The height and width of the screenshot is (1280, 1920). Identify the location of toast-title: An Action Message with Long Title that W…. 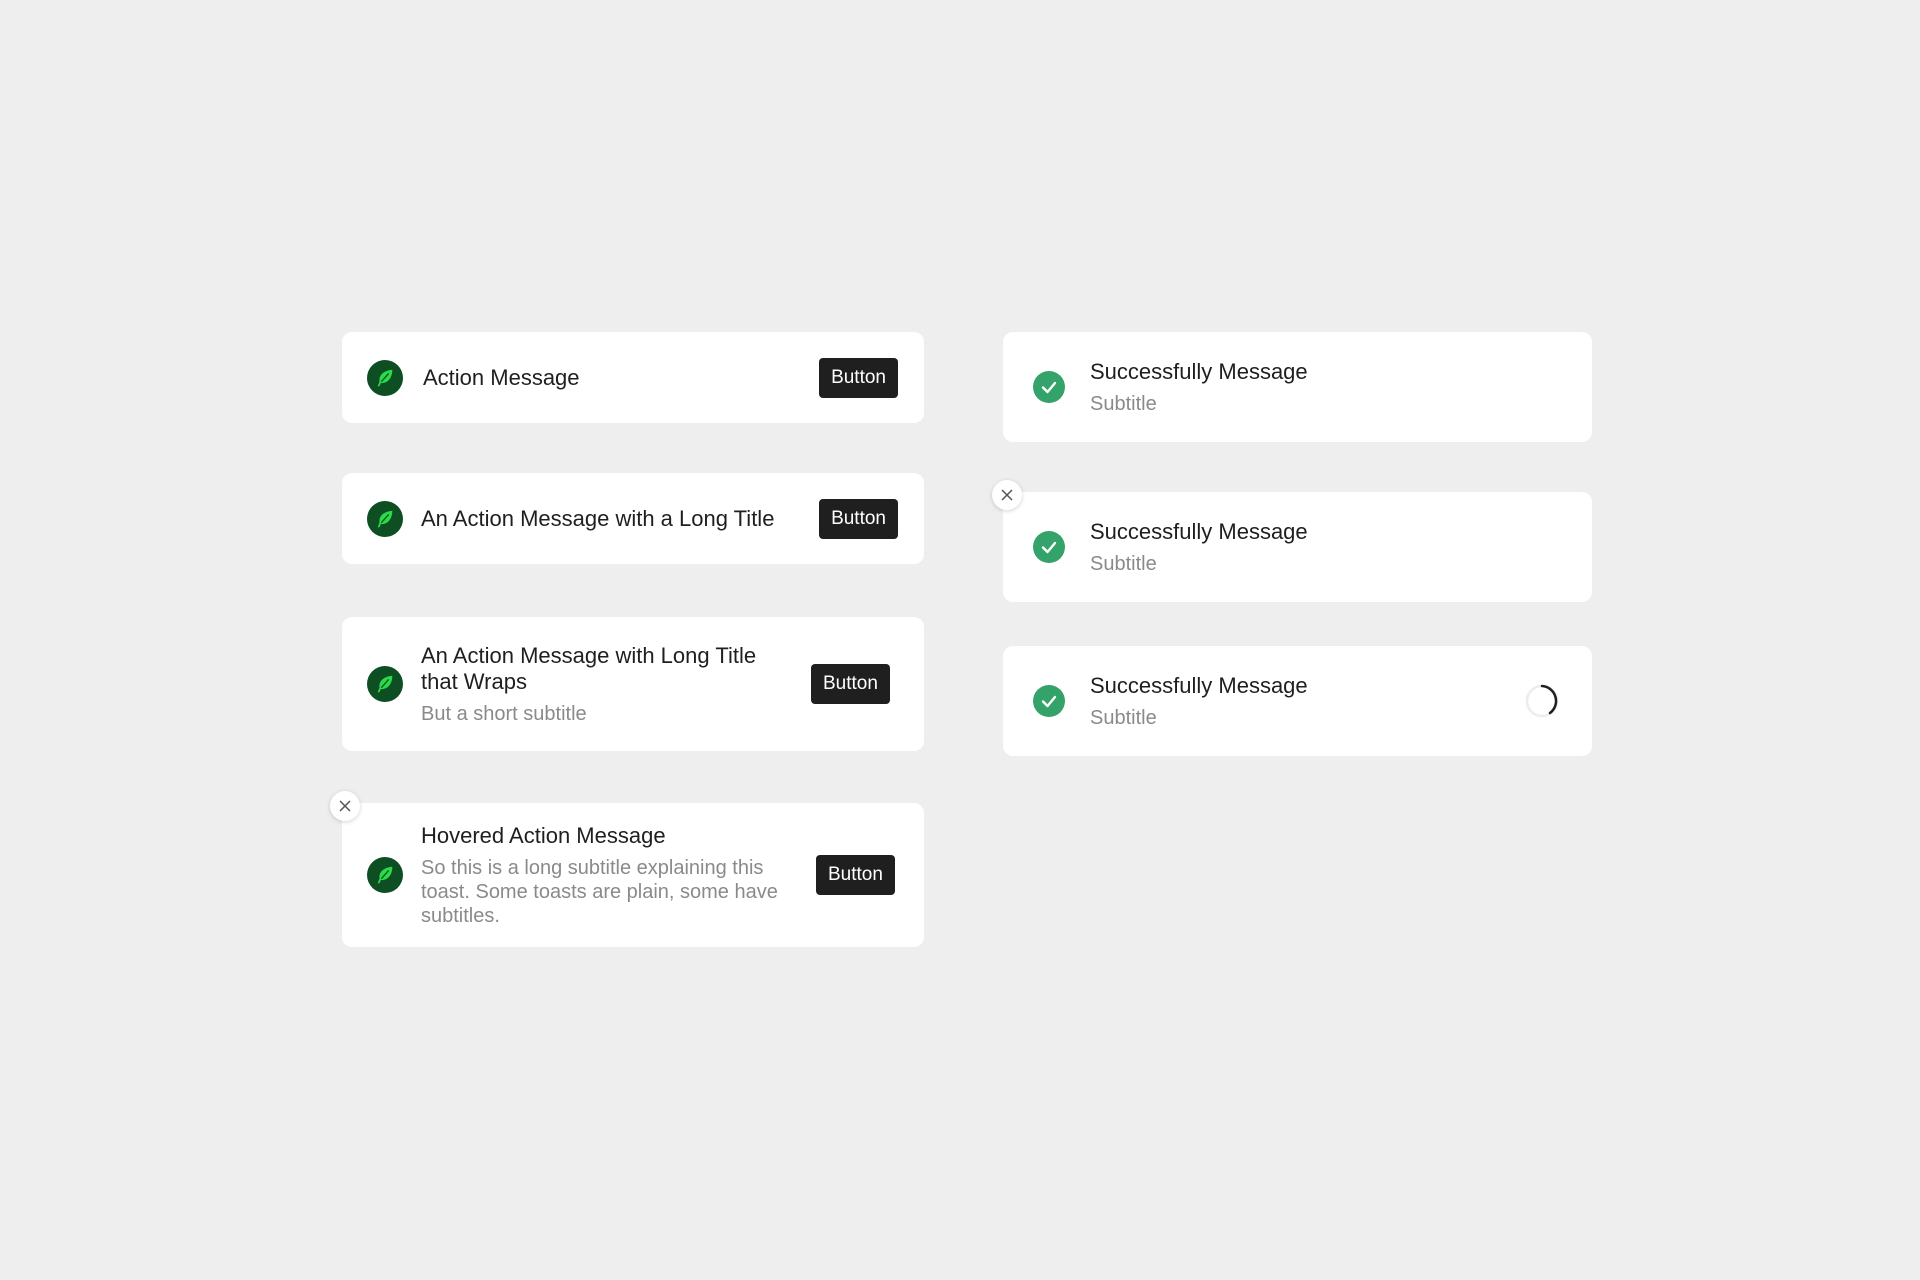
(589, 668).